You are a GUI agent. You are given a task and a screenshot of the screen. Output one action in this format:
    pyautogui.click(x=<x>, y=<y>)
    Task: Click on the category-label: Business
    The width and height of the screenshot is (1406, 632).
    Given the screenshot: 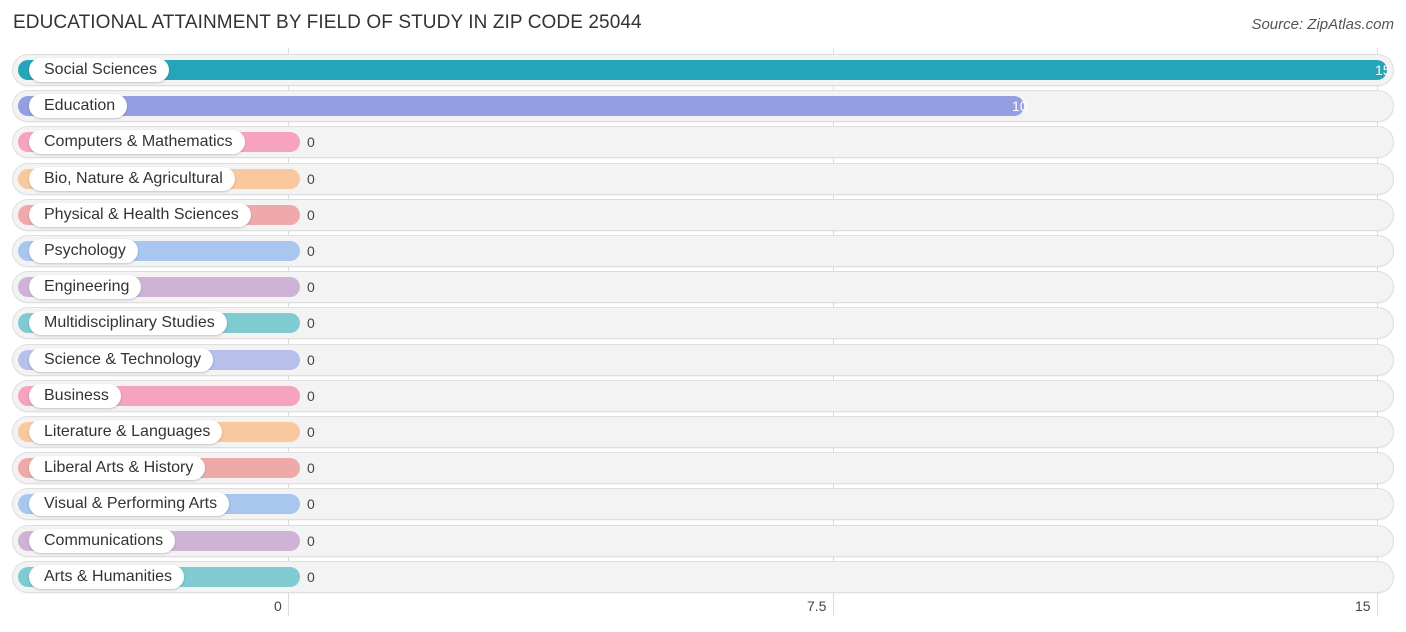 What is the action you would take?
    pyautogui.click(x=75, y=396)
    